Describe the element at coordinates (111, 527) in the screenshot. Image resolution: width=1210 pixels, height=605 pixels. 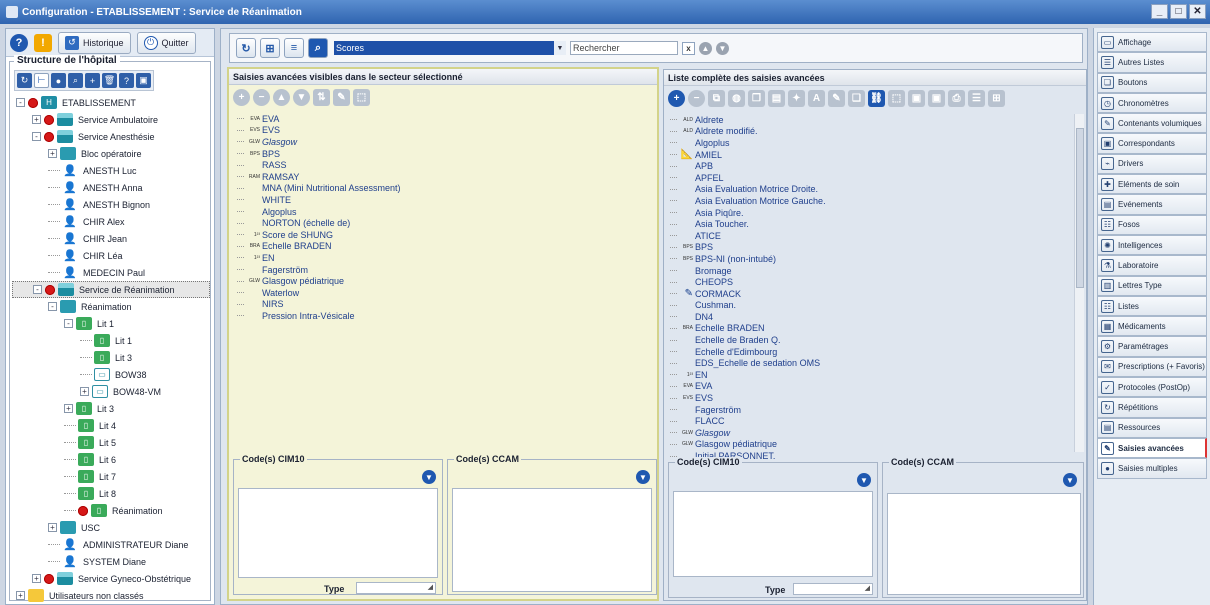
I see `tree-node: + USC` at that location.